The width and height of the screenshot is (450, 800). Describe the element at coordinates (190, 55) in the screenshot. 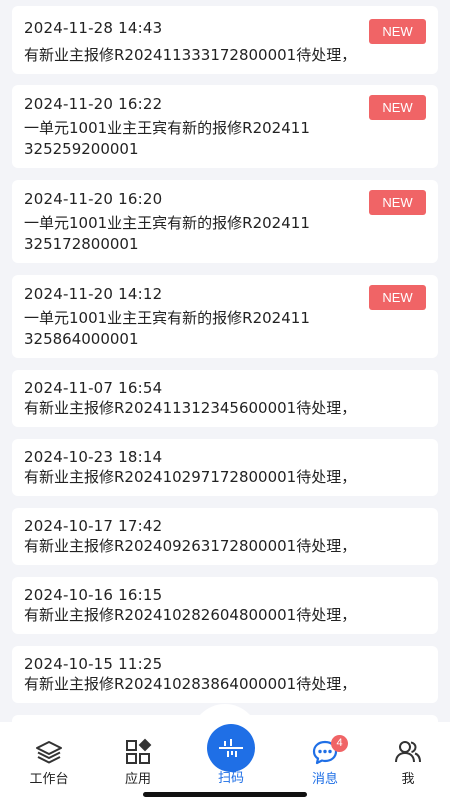

I see `message-text: 有新业主报修R202411333172800001待处理，` at that location.